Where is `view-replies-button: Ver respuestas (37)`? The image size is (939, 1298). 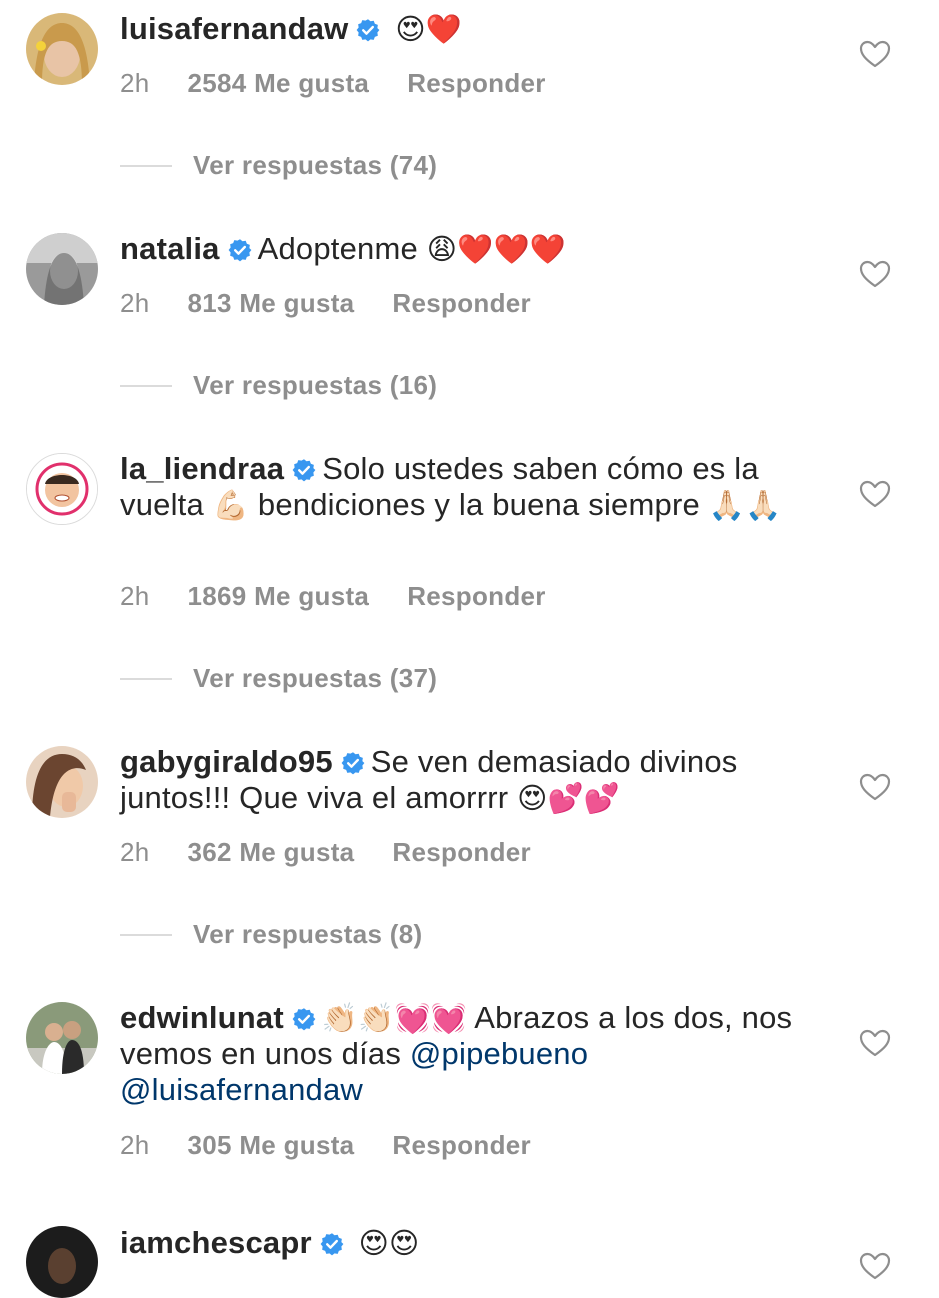 view-replies-button: Ver respuestas (37) is located at coordinates (278, 678).